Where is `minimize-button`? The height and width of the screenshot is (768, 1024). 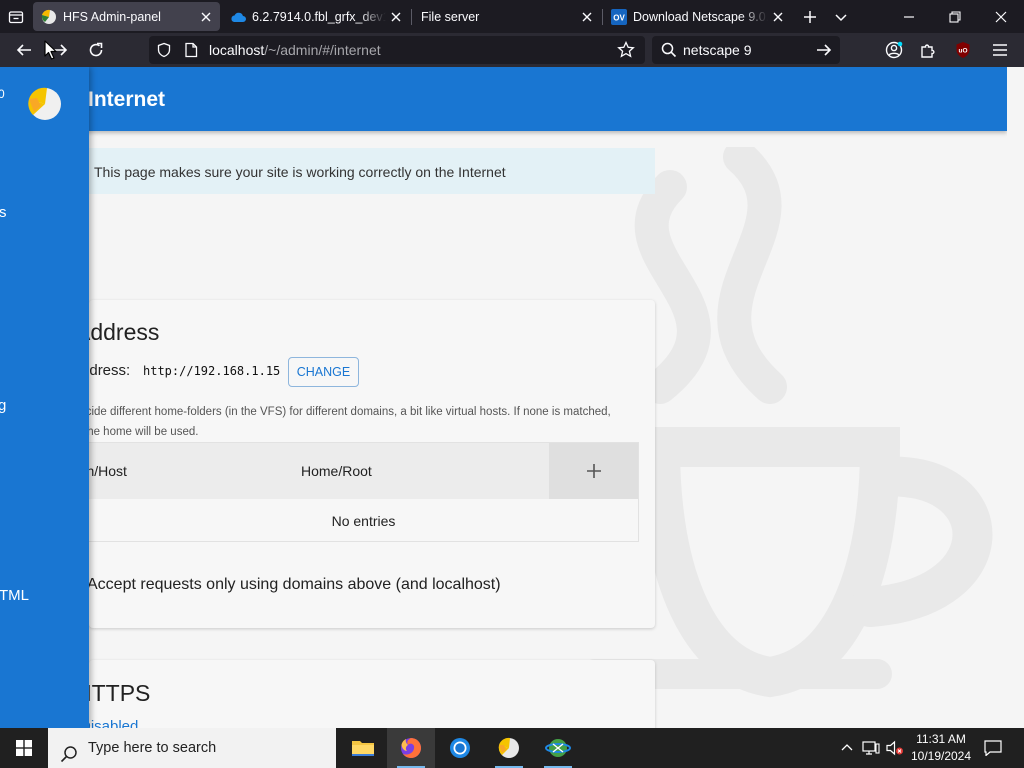 minimize-button is located at coordinates (909, 16).